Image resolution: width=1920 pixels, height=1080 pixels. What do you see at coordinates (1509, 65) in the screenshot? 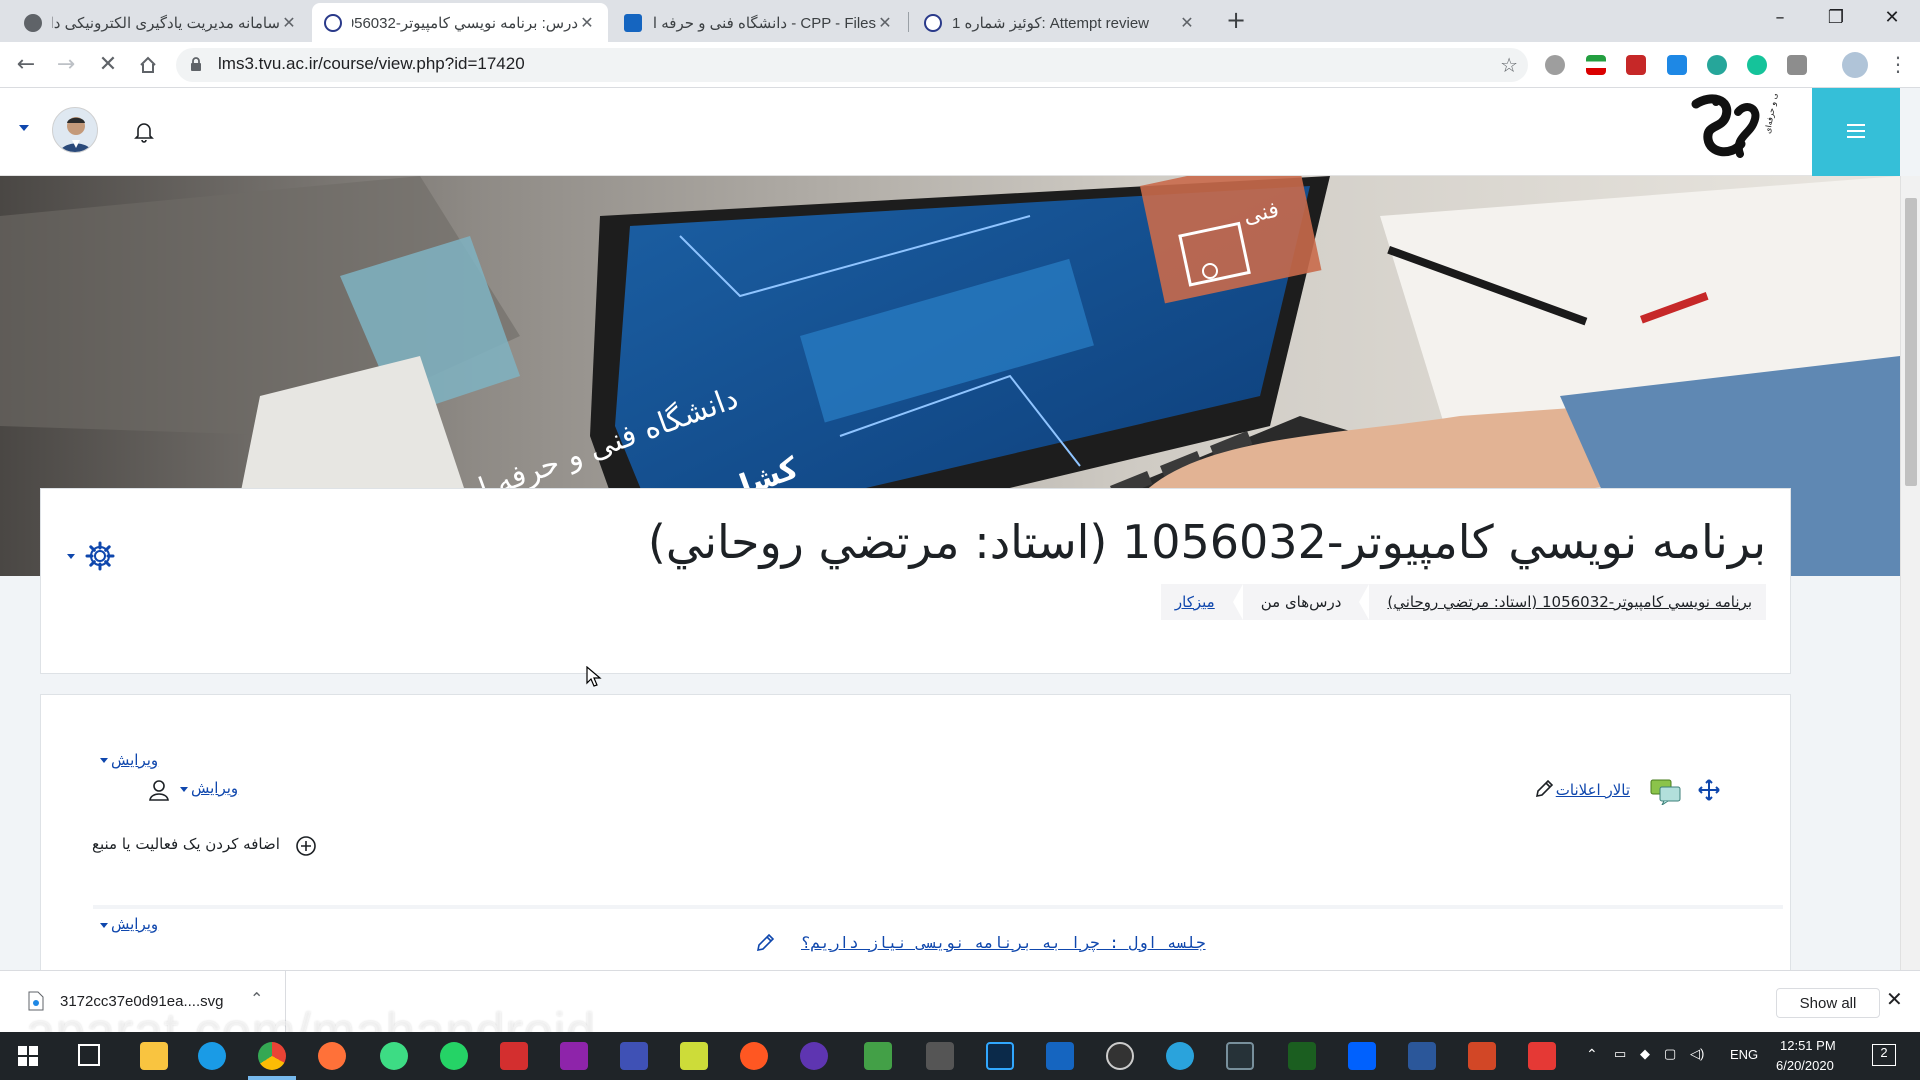
I see `star-icon: ☆` at bounding box center [1509, 65].